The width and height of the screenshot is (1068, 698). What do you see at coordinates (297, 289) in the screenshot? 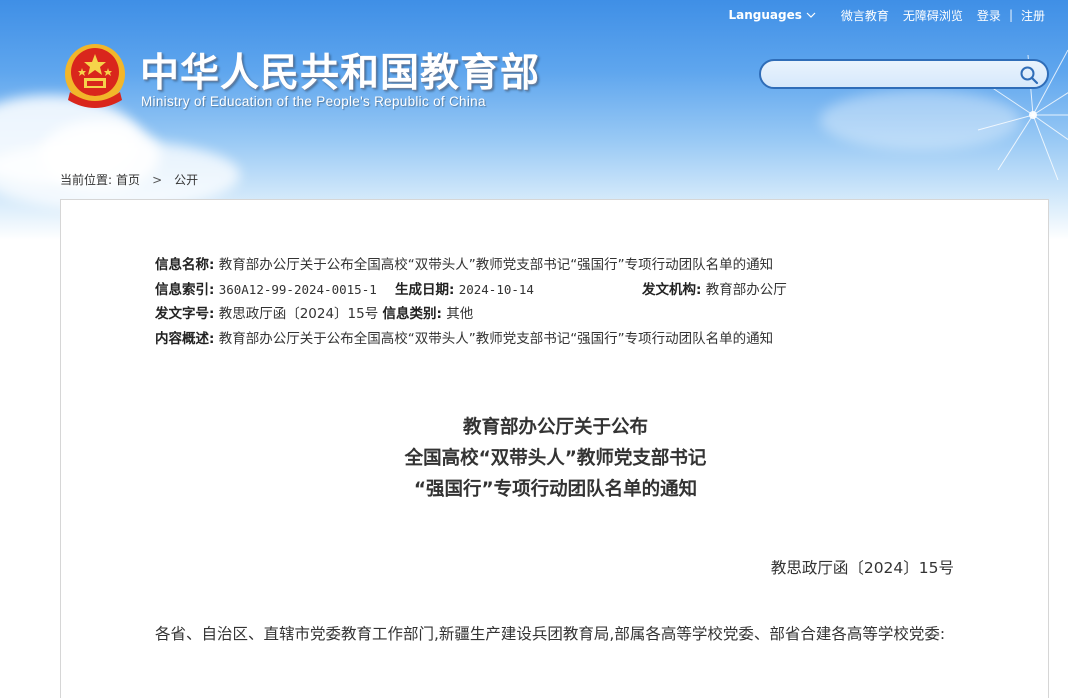
I see `meta-value: 360A12-99-2024-0015-1` at bounding box center [297, 289].